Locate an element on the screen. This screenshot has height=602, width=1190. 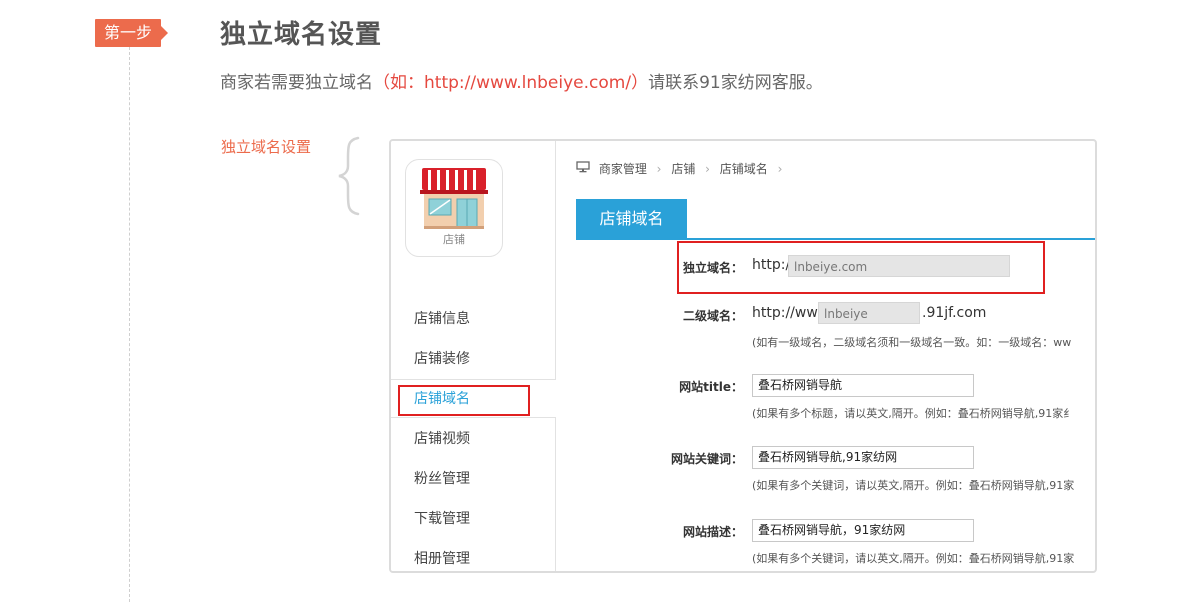
description-label: 网站描述： is located at coordinates (712, 532).